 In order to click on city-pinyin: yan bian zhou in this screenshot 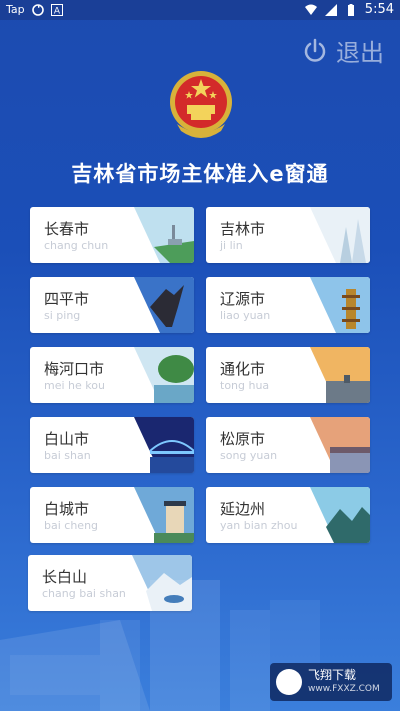, I will do `click(259, 525)`.